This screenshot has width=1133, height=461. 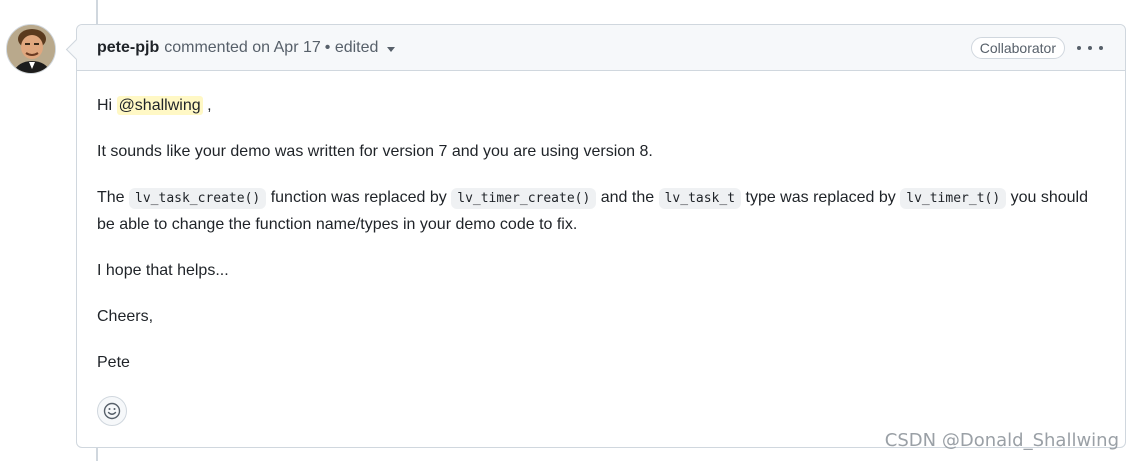 I want to click on code-lv-task-create: lv_task_create(), so click(x=198, y=198).